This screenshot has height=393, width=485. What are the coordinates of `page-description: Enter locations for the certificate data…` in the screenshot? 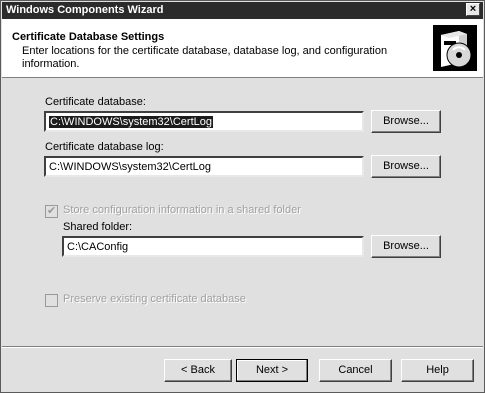 It's located at (205, 57).